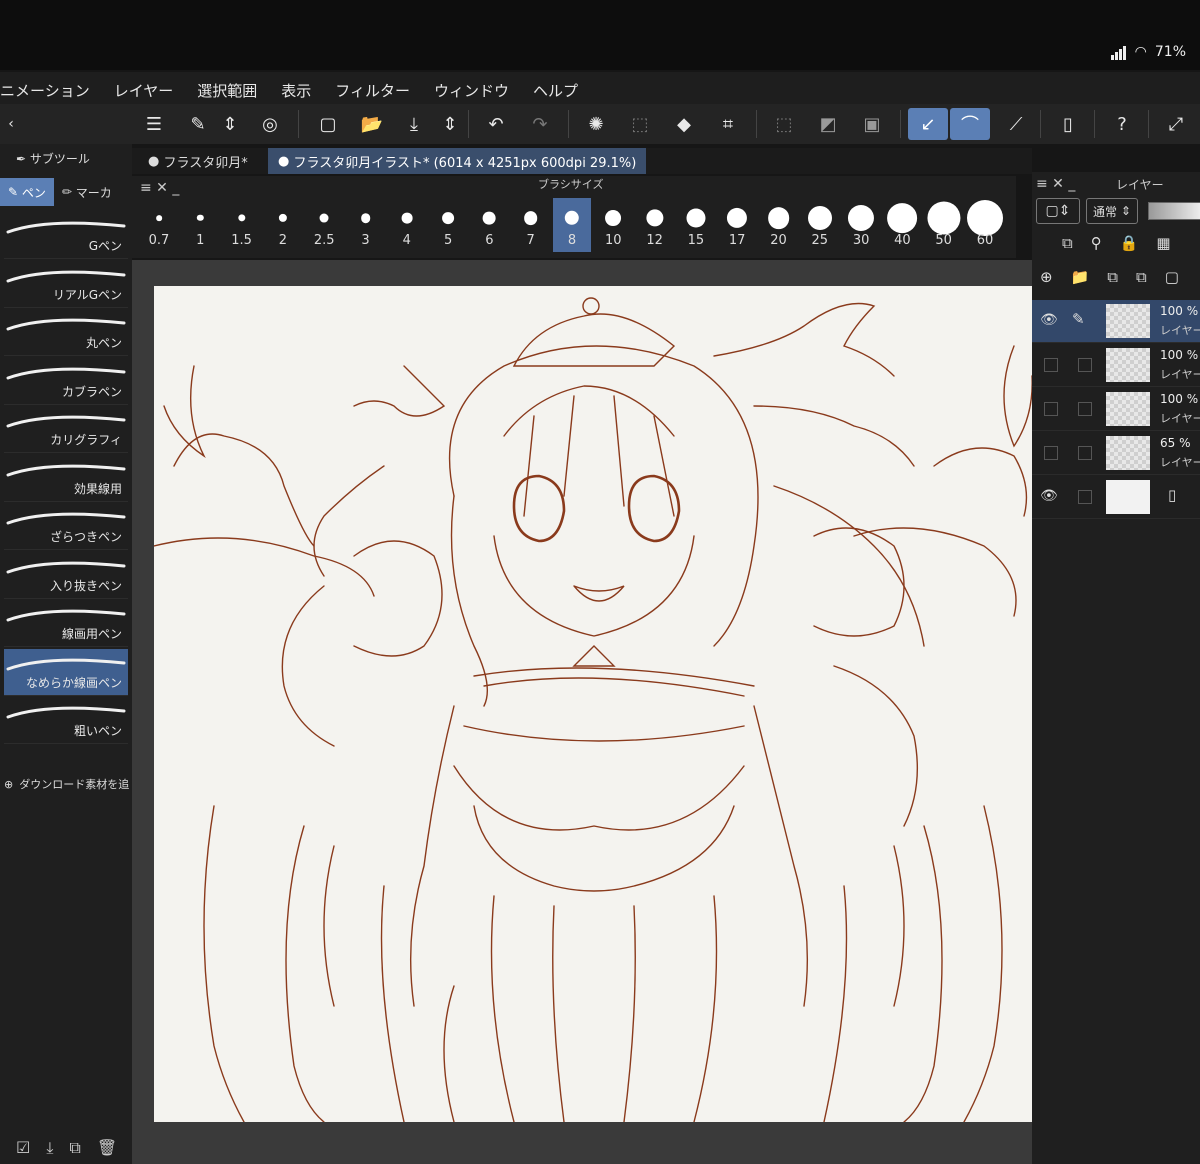 The image size is (1200, 1164). I want to click on pen-snap-icon: ↙, so click(928, 124).